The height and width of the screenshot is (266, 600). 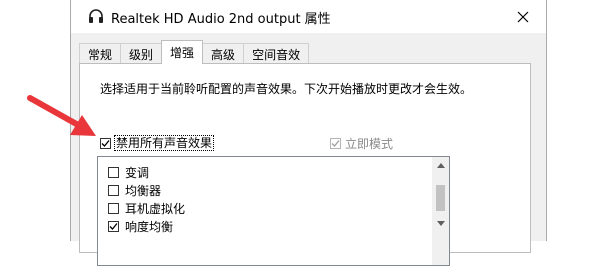 What do you see at coordinates (149, 226) in the screenshot?
I see `effect-label: 响度均衡` at bounding box center [149, 226].